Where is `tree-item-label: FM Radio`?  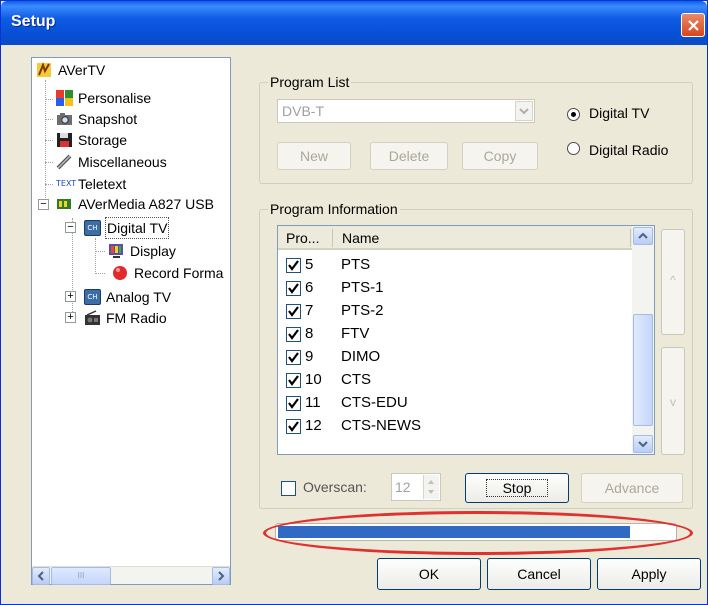 tree-item-label: FM Radio is located at coordinates (136, 318).